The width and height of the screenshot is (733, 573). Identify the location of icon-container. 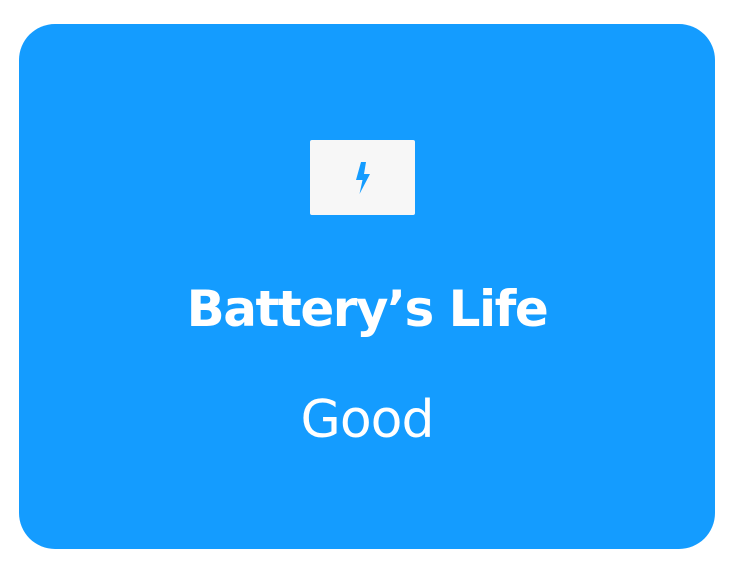
(362, 177).